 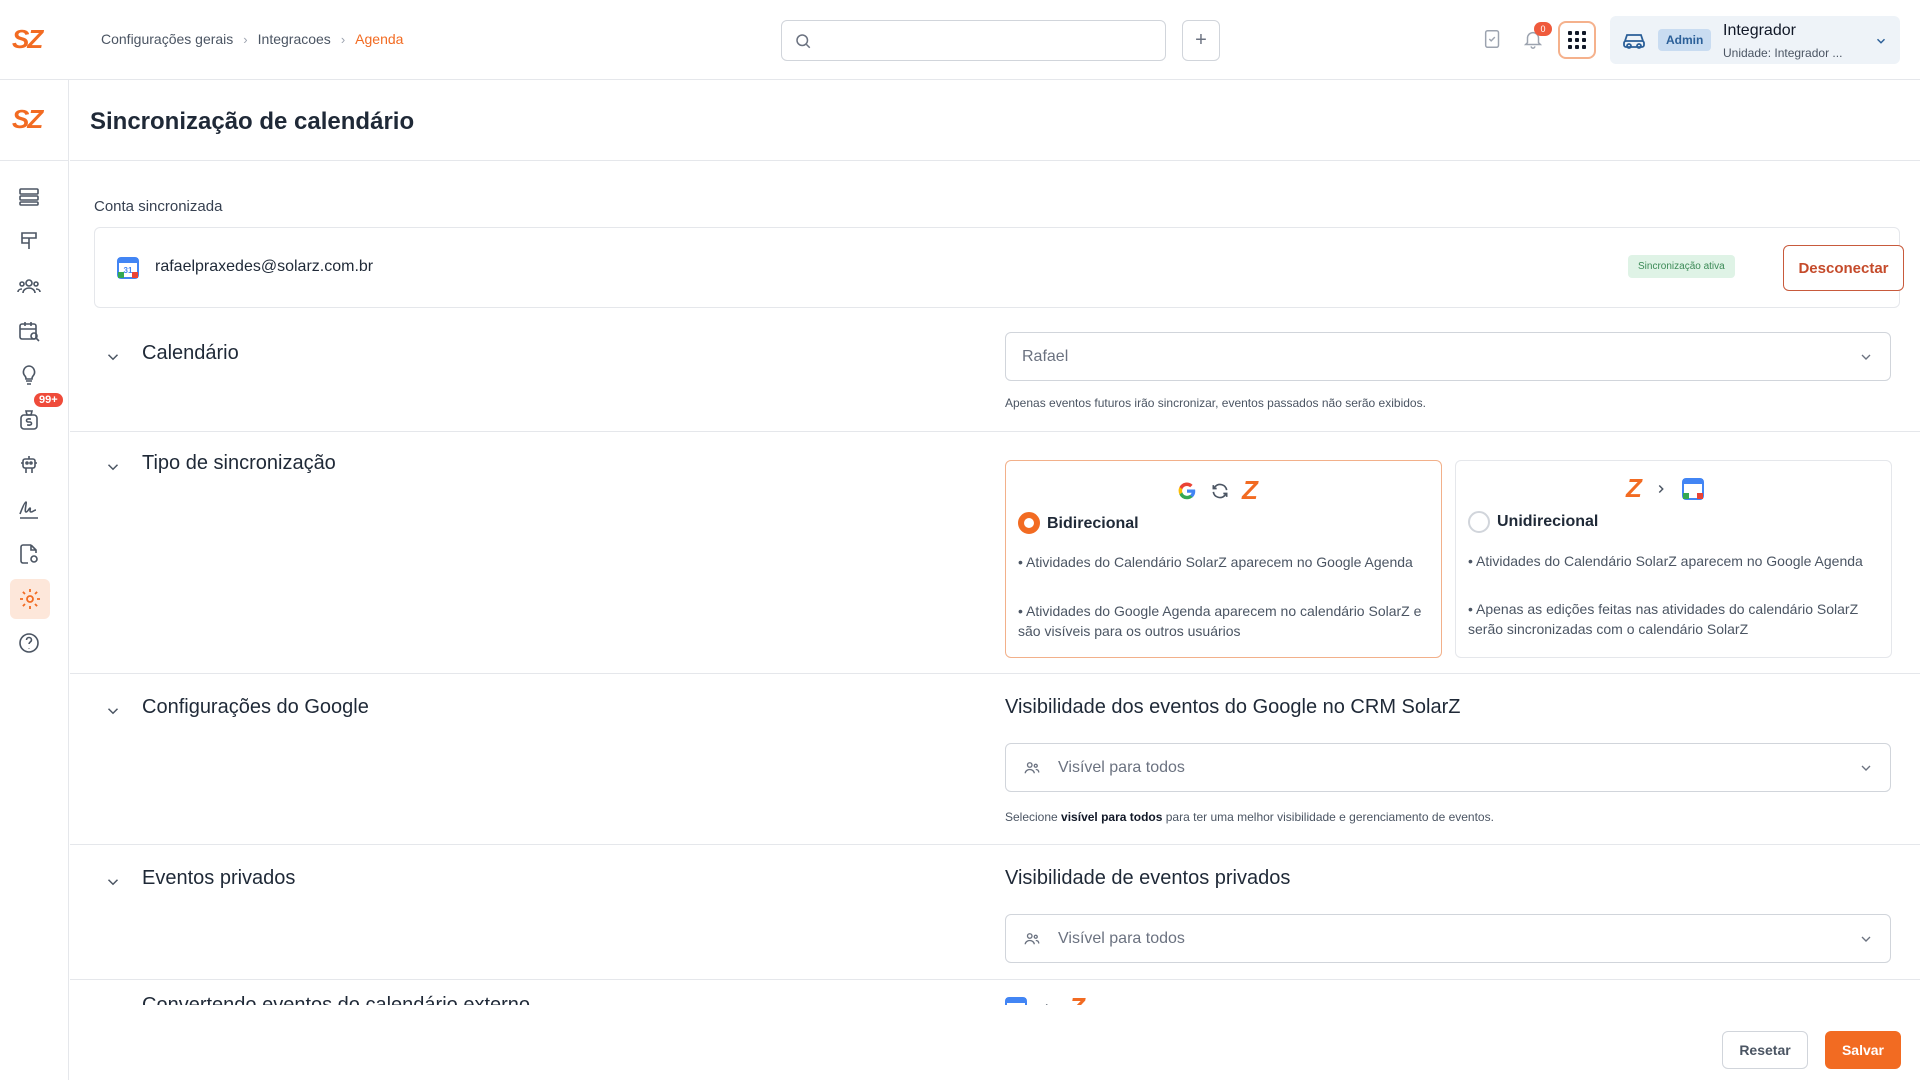 I want to click on sync-icon, so click(x=1220, y=490).